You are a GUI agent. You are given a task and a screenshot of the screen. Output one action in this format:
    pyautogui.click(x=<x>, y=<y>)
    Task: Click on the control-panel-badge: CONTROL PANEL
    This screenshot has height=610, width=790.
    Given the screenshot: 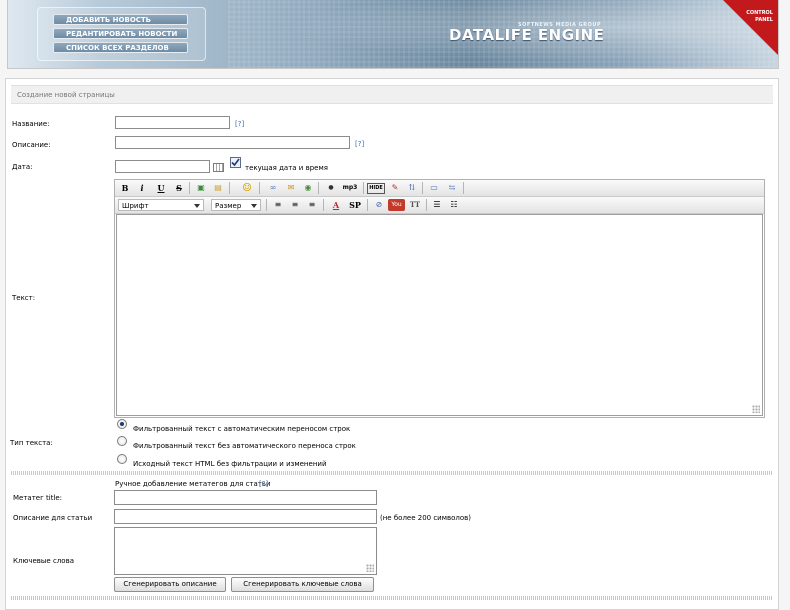 What is the action you would take?
    pyautogui.click(x=748, y=34)
    